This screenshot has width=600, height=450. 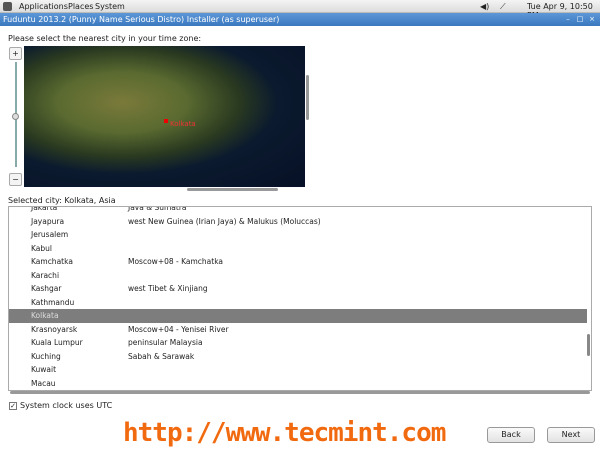 What do you see at coordinates (580, 19) in the screenshot?
I see `maximize-icon: □` at bounding box center [580, 19].